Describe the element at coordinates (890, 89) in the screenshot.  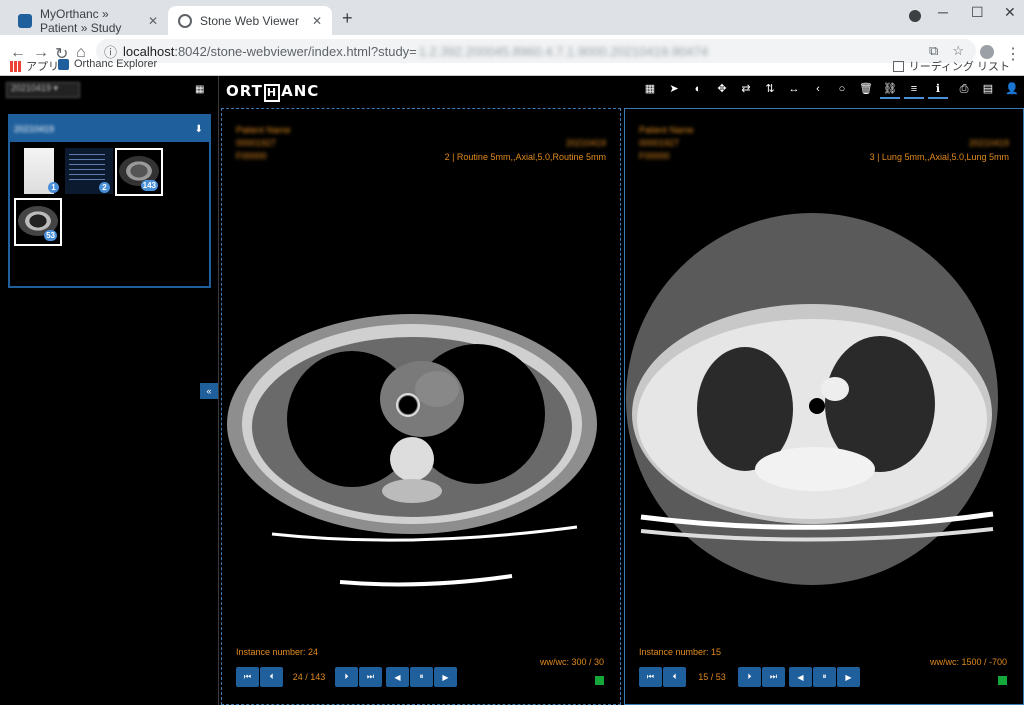
I see `link-icon: ⛓` at that location.